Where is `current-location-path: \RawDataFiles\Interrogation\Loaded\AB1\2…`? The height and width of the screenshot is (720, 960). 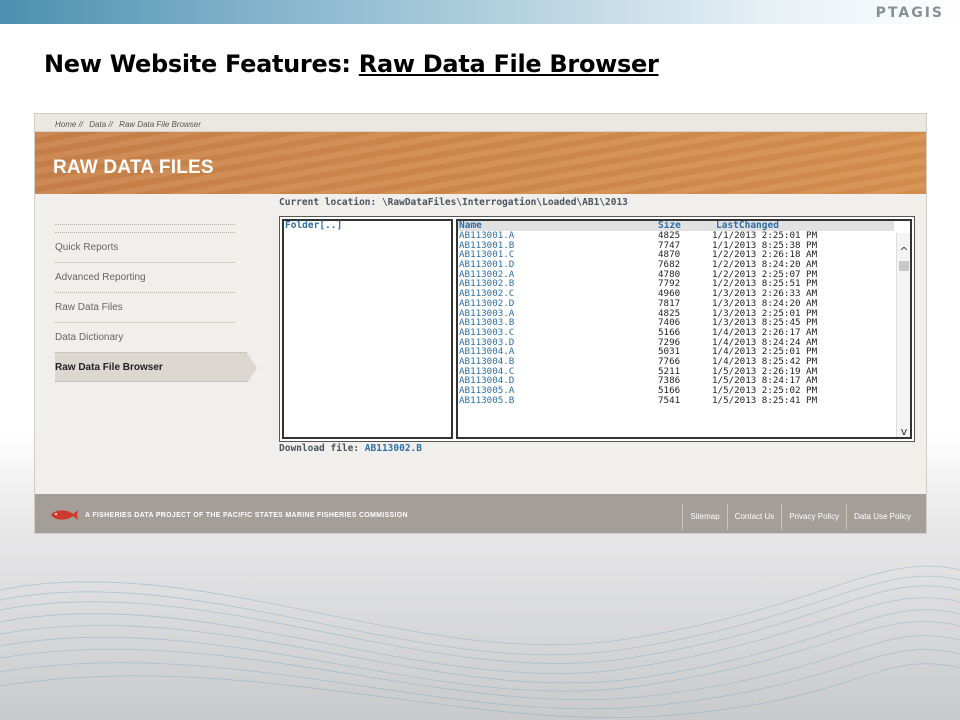 current-location-path: \RawDataFiles\Interrogation\Loaded\AB1\2… is located at coordinates (504, 202).